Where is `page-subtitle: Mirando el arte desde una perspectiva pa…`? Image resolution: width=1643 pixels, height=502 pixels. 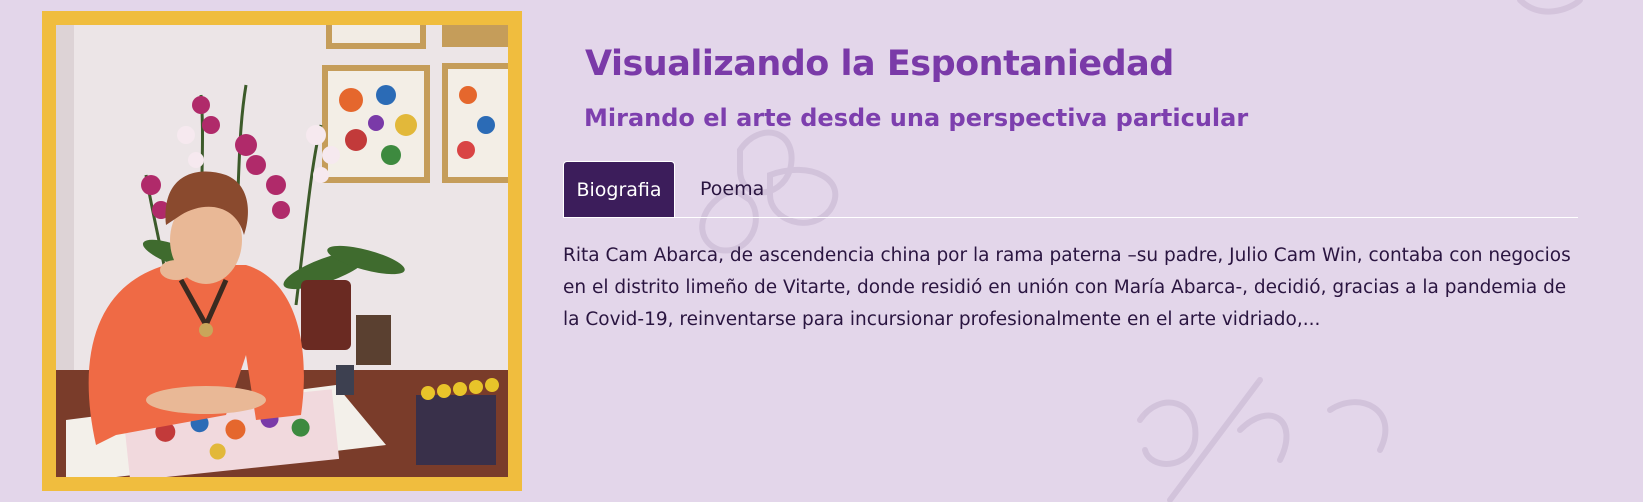
page-subtitle: Mirando el arte desde una perspectiva pa… is located at coordinates (916, 118).